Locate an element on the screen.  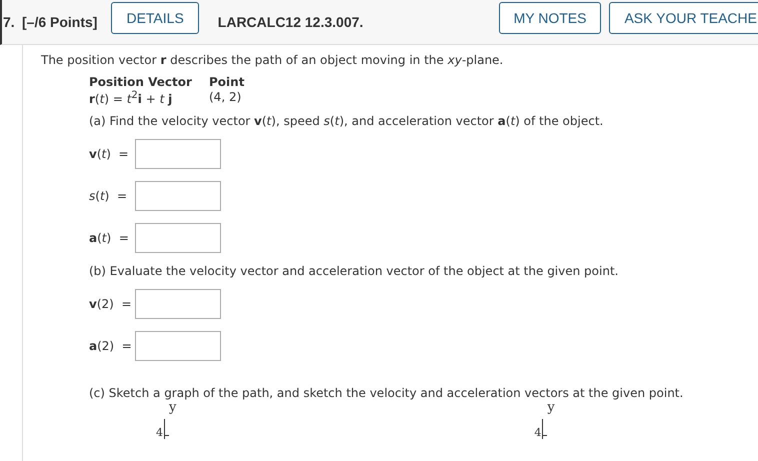
answer-label: v(2) = is located at coordinates (111, 304).